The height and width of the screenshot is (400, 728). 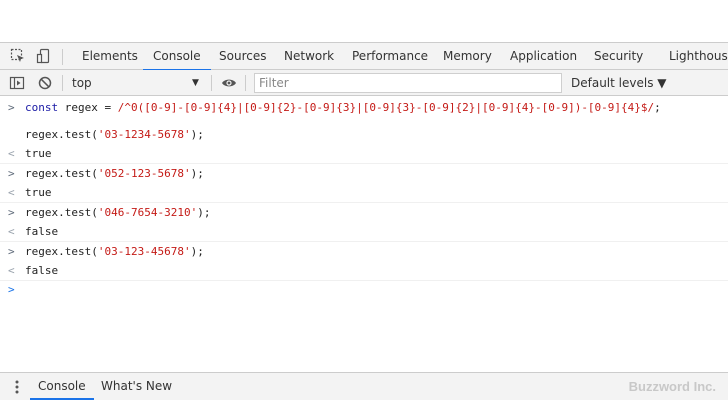 What do you see at coordinates (543, 56) in the screenshot?
I see `tab-application: Application` at bounding box center [543, 56].